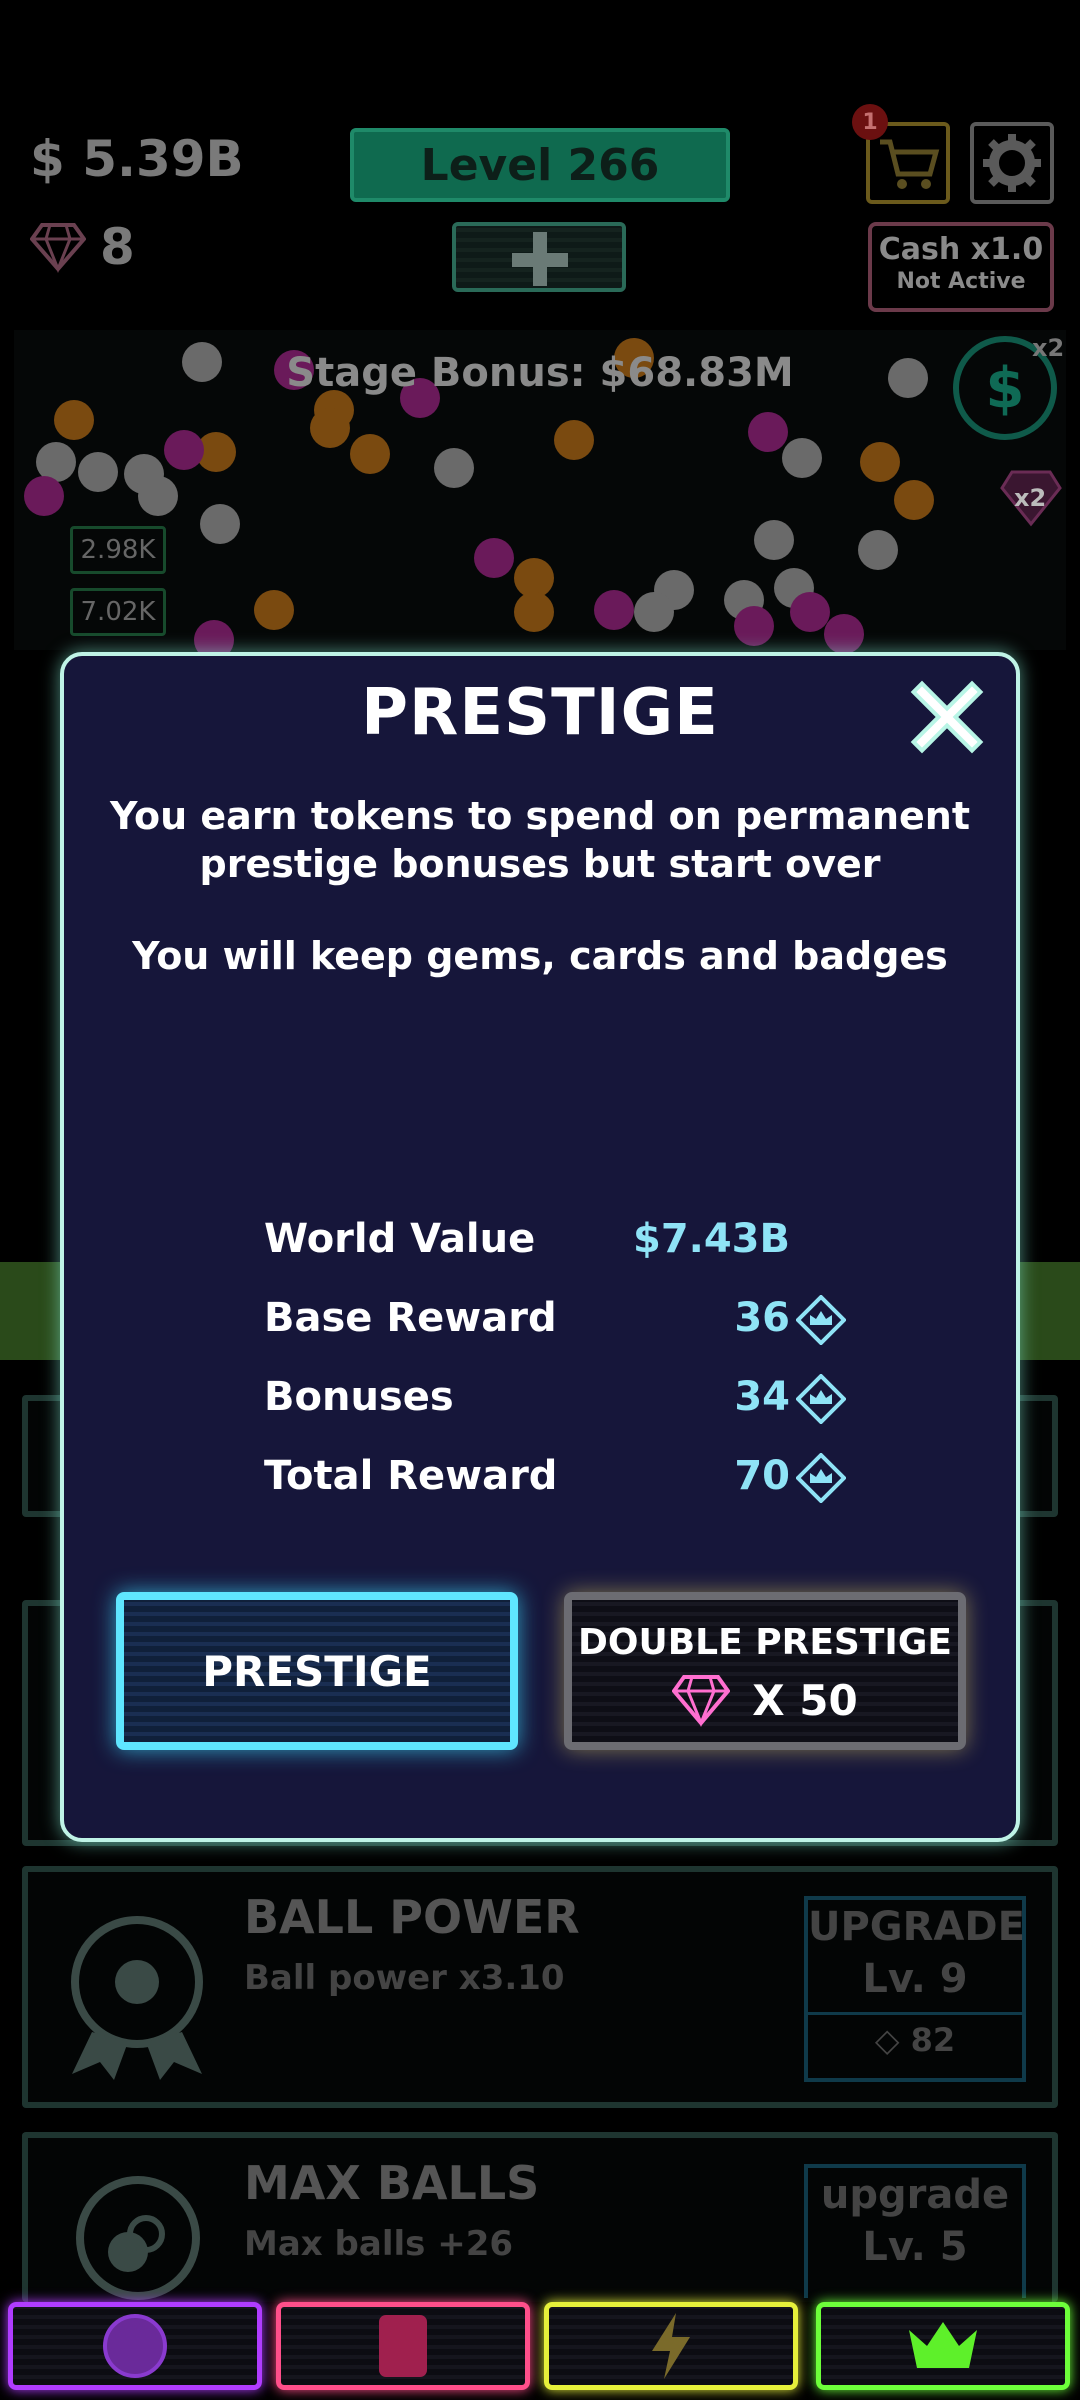  I want to click on cart-icon, so click(910, 164).